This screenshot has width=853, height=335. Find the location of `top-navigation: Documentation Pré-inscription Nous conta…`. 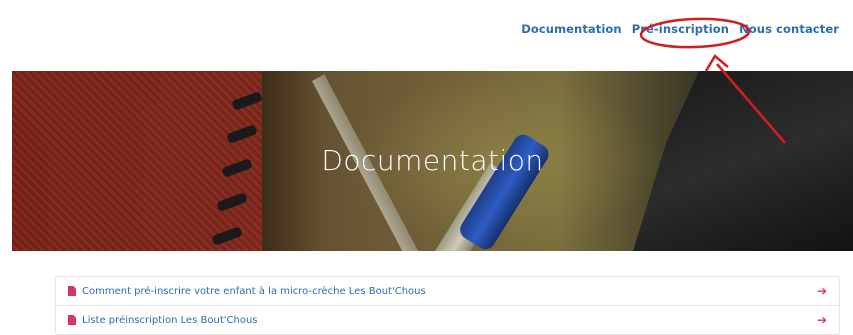

top-navigation: Documentation Pré-inscription Nous conta… is located at coordinates (680, 29).